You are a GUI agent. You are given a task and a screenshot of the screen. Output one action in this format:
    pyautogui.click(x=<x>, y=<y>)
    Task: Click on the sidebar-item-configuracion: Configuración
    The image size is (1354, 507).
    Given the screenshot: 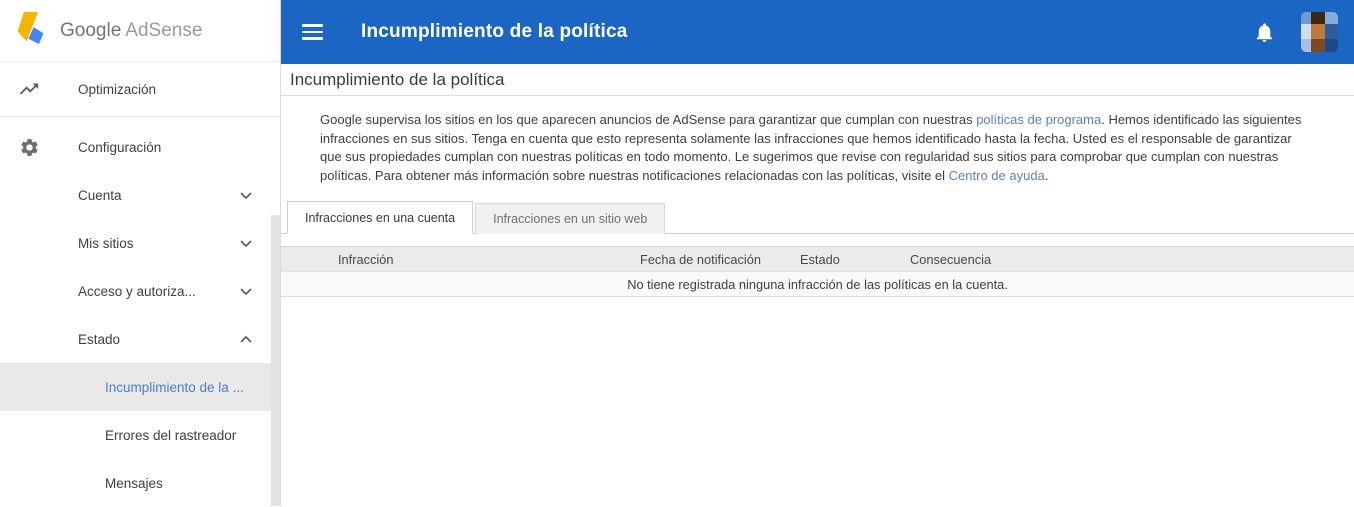 What is the action you would take?
    pyautogui.click(x=140, y=147)
    